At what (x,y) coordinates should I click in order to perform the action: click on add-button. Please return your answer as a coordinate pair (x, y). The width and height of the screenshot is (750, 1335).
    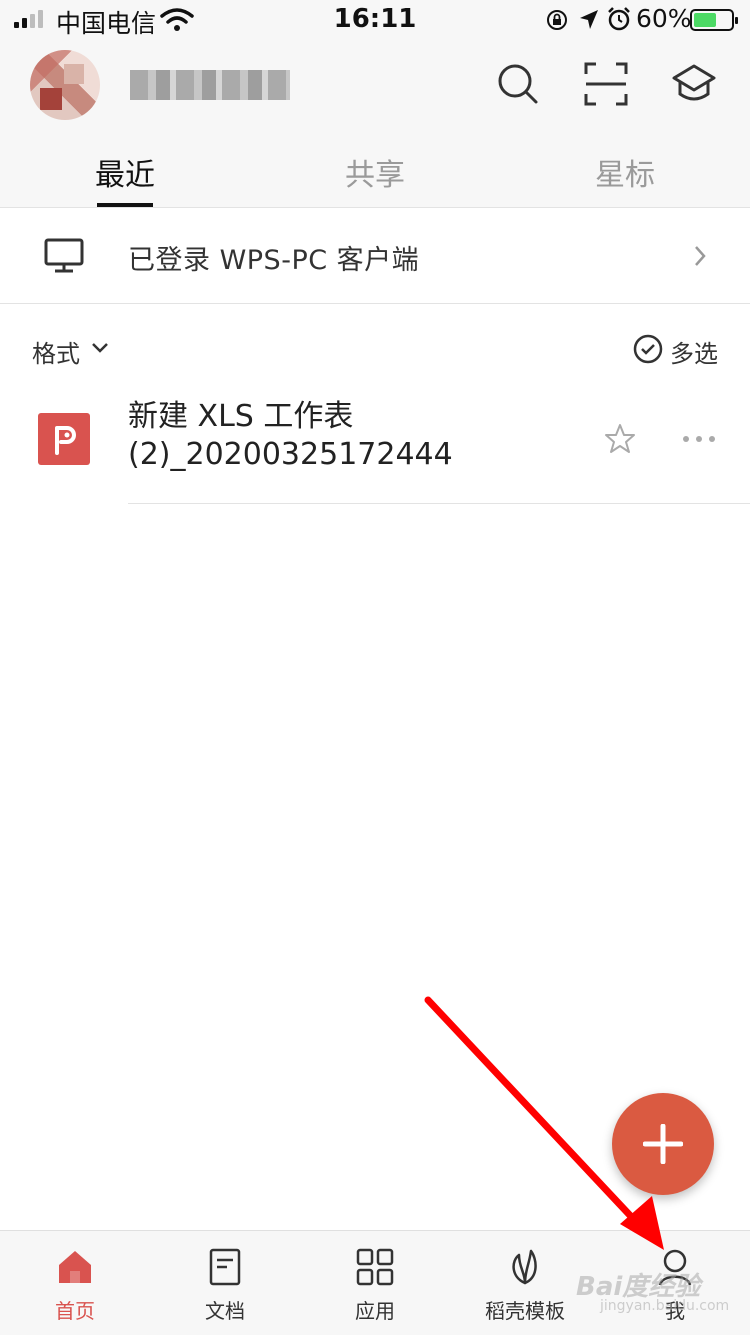
    Looking at the image, I should click on (663, 1144).